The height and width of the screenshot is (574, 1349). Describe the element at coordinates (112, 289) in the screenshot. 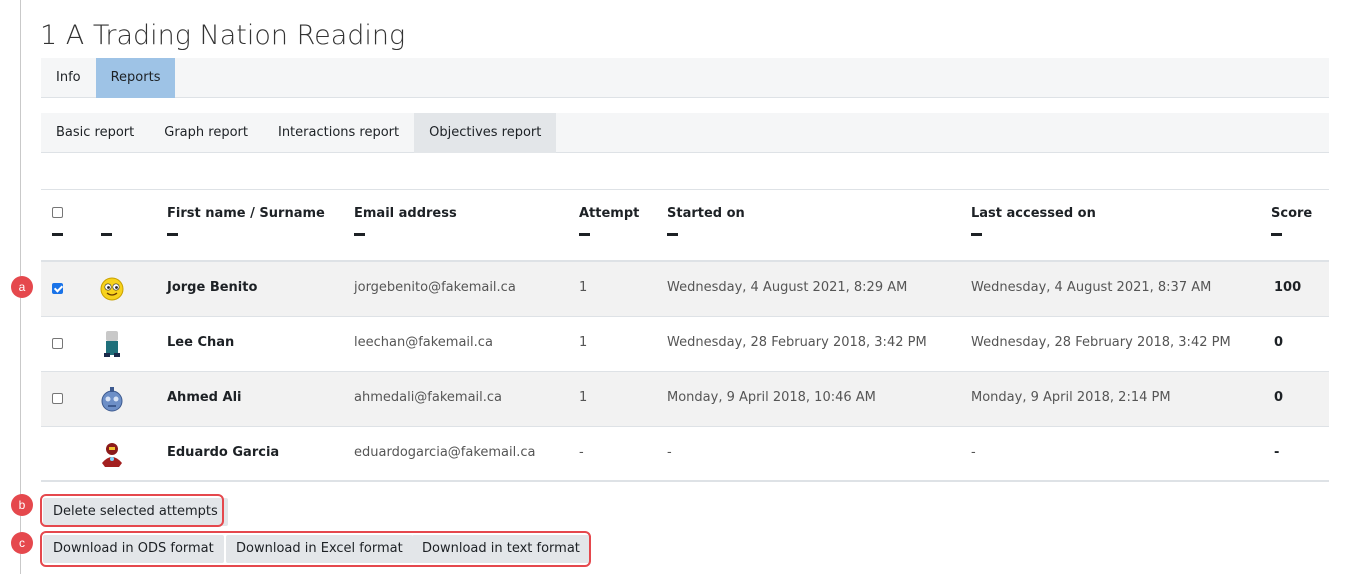

I see `smiley-avatar-icon` at that location.